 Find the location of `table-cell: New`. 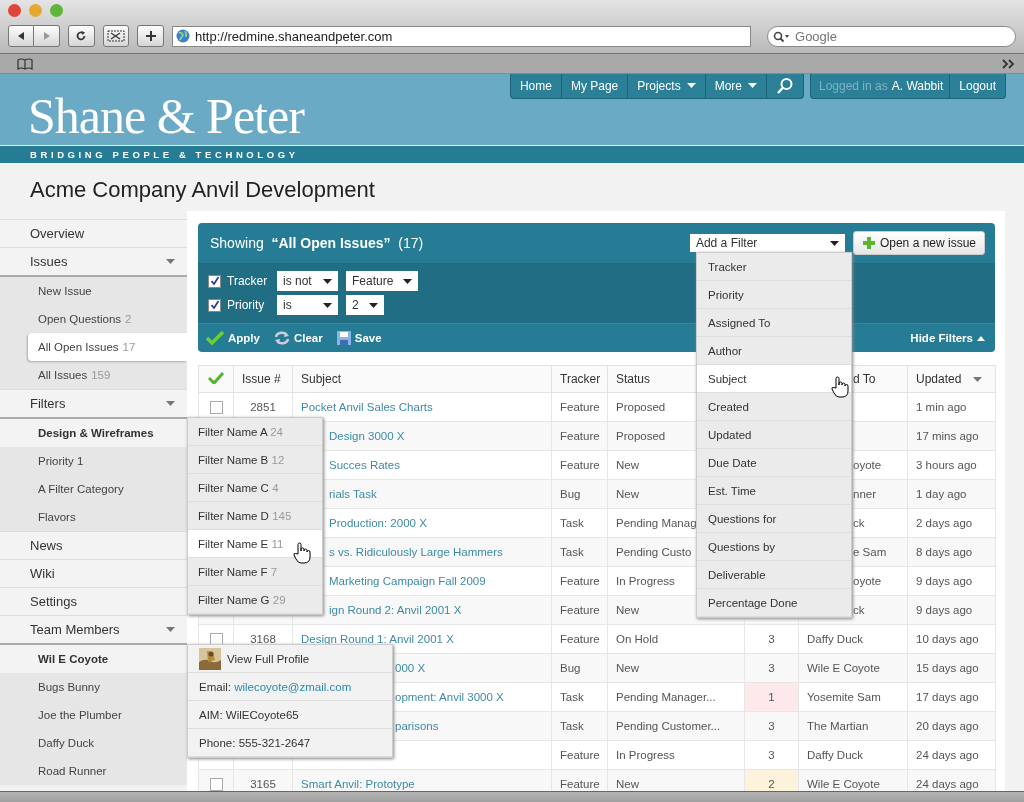

table-cell: New is located at coordinates (627, 668).